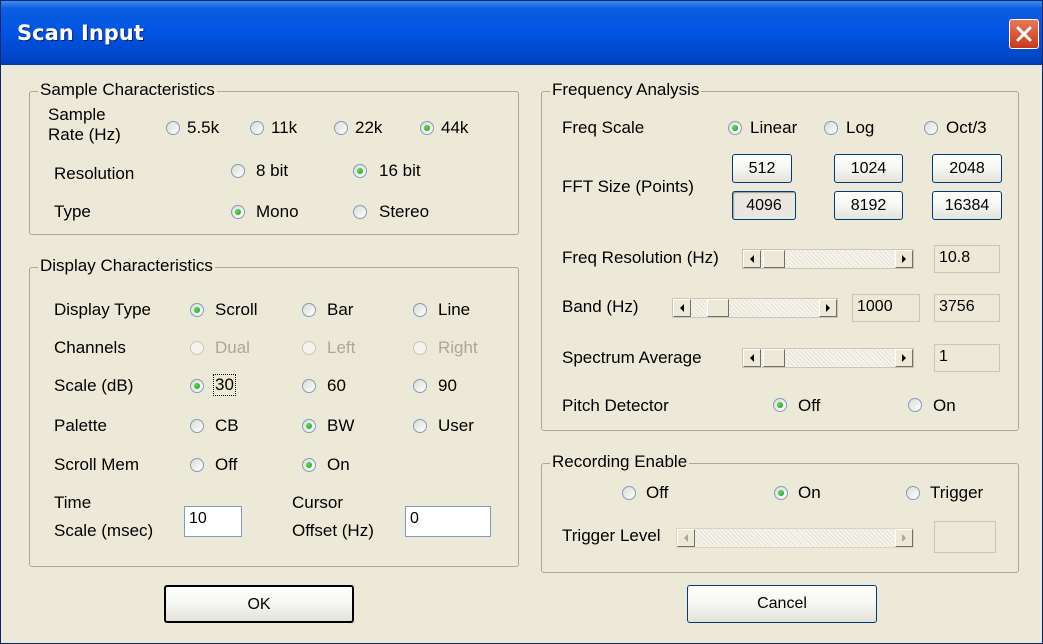  Describe the element at coordinates (764, 205) in the screenshot. I see `fft-4096-button: 4096` at that location.